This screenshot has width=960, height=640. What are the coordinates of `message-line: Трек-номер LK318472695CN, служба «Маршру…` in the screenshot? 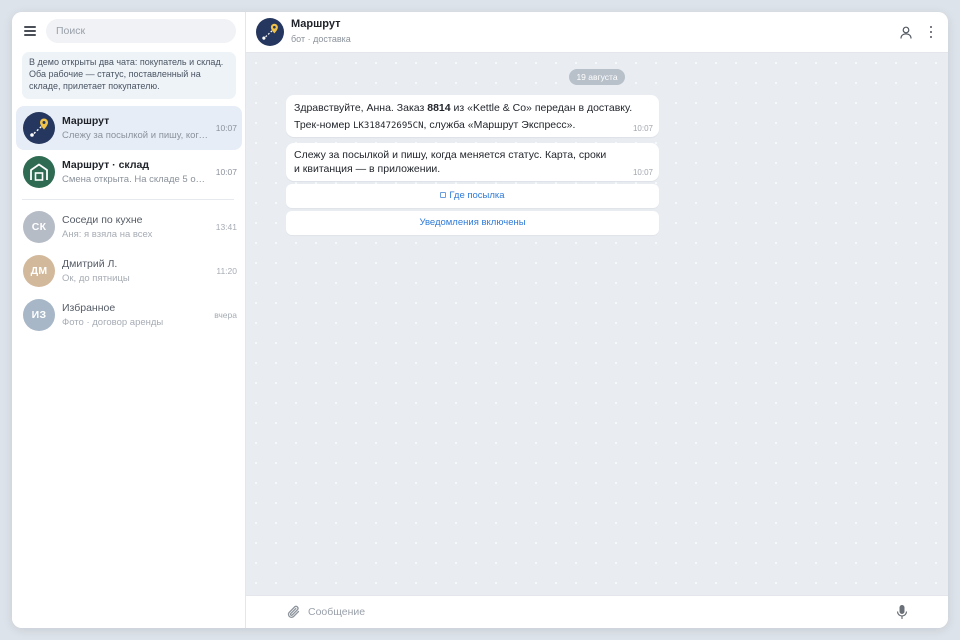 It's located at (472, 126).